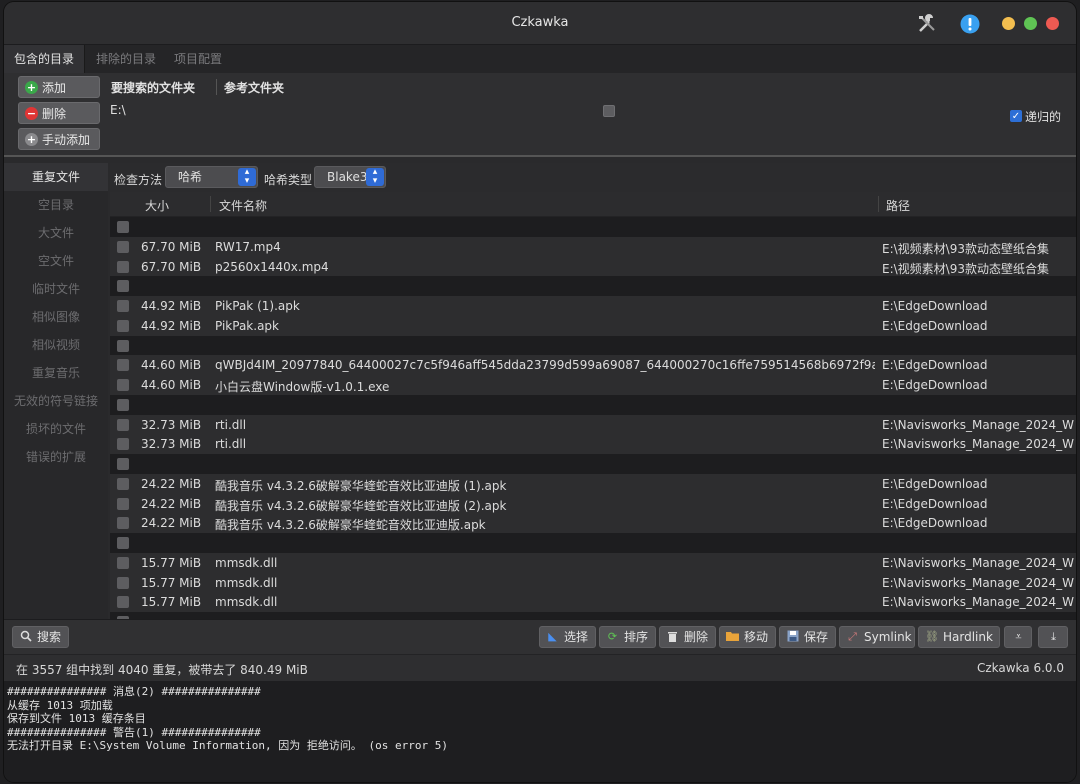  What do you see at coordinates (1018, 637) in the screenshot?
I see `collapse-bottom-button: ⩡` at bounding box center [1018, 637].